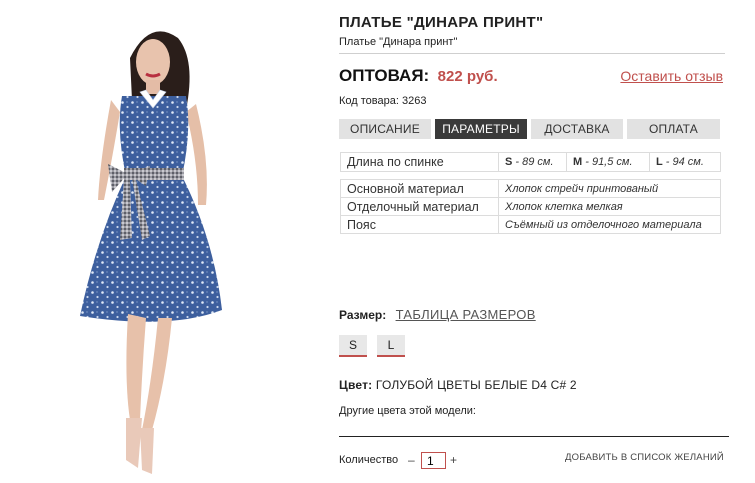 The width and height of the screenshot is (755, 483). Describe the element at coordinates (532, 77) in the screenshot. I see `price-row: ОПТОВАЯ: 822 руб. Оставить отзыв` at that location.